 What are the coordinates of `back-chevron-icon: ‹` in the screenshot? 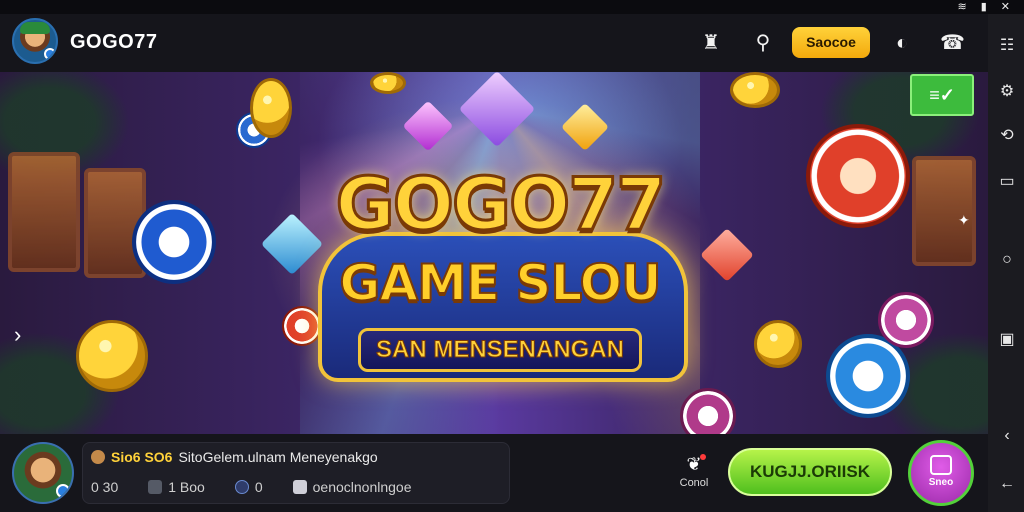 It's located at (1007, 436).